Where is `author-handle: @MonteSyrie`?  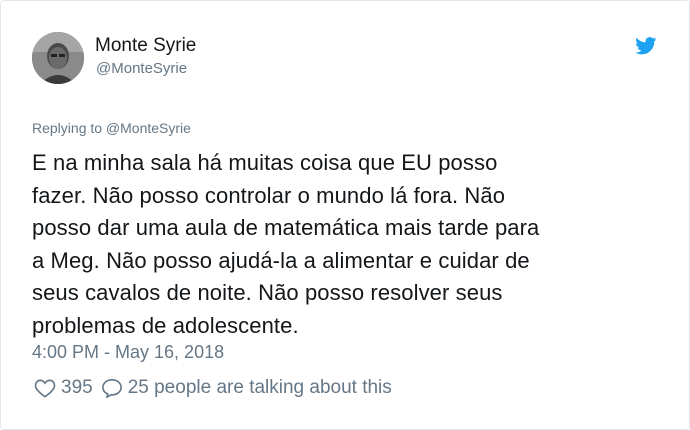 author-handle: @MonteSyrie is located at coordinates (141, 68).